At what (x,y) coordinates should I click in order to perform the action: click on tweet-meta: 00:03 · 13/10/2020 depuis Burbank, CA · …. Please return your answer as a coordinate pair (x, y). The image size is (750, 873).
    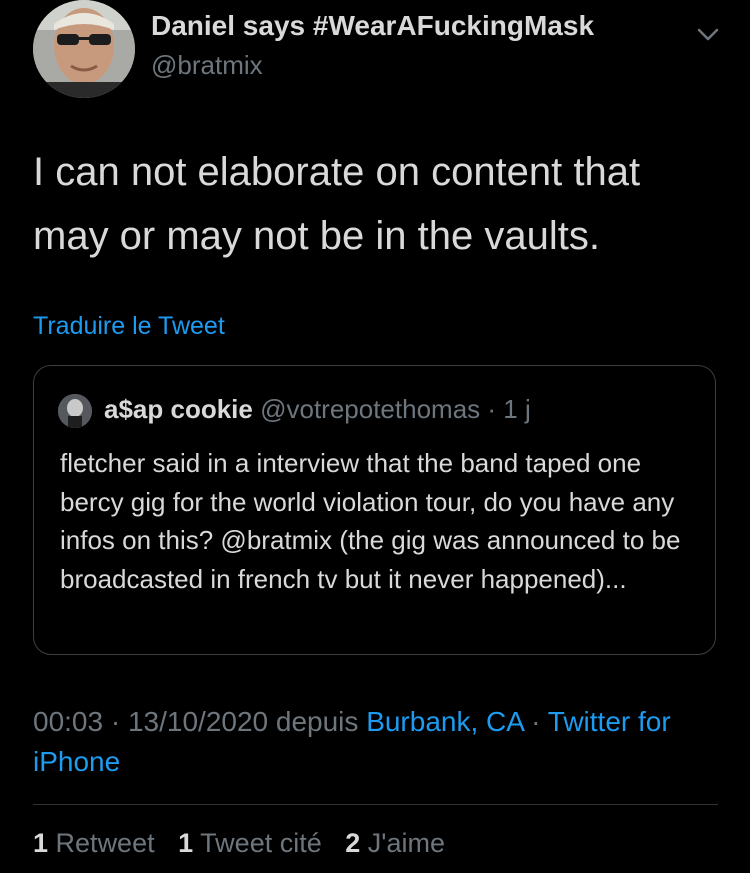
    Looking at the image, I should click on (378, 742).